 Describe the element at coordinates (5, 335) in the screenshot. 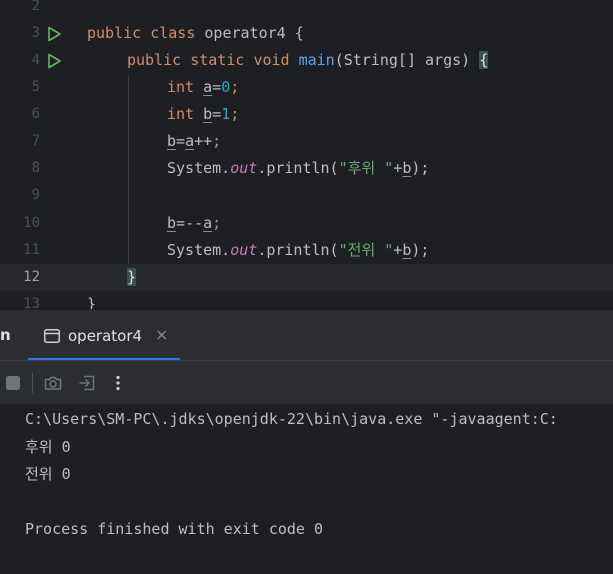

I see `tool-window-title: n` at that location.